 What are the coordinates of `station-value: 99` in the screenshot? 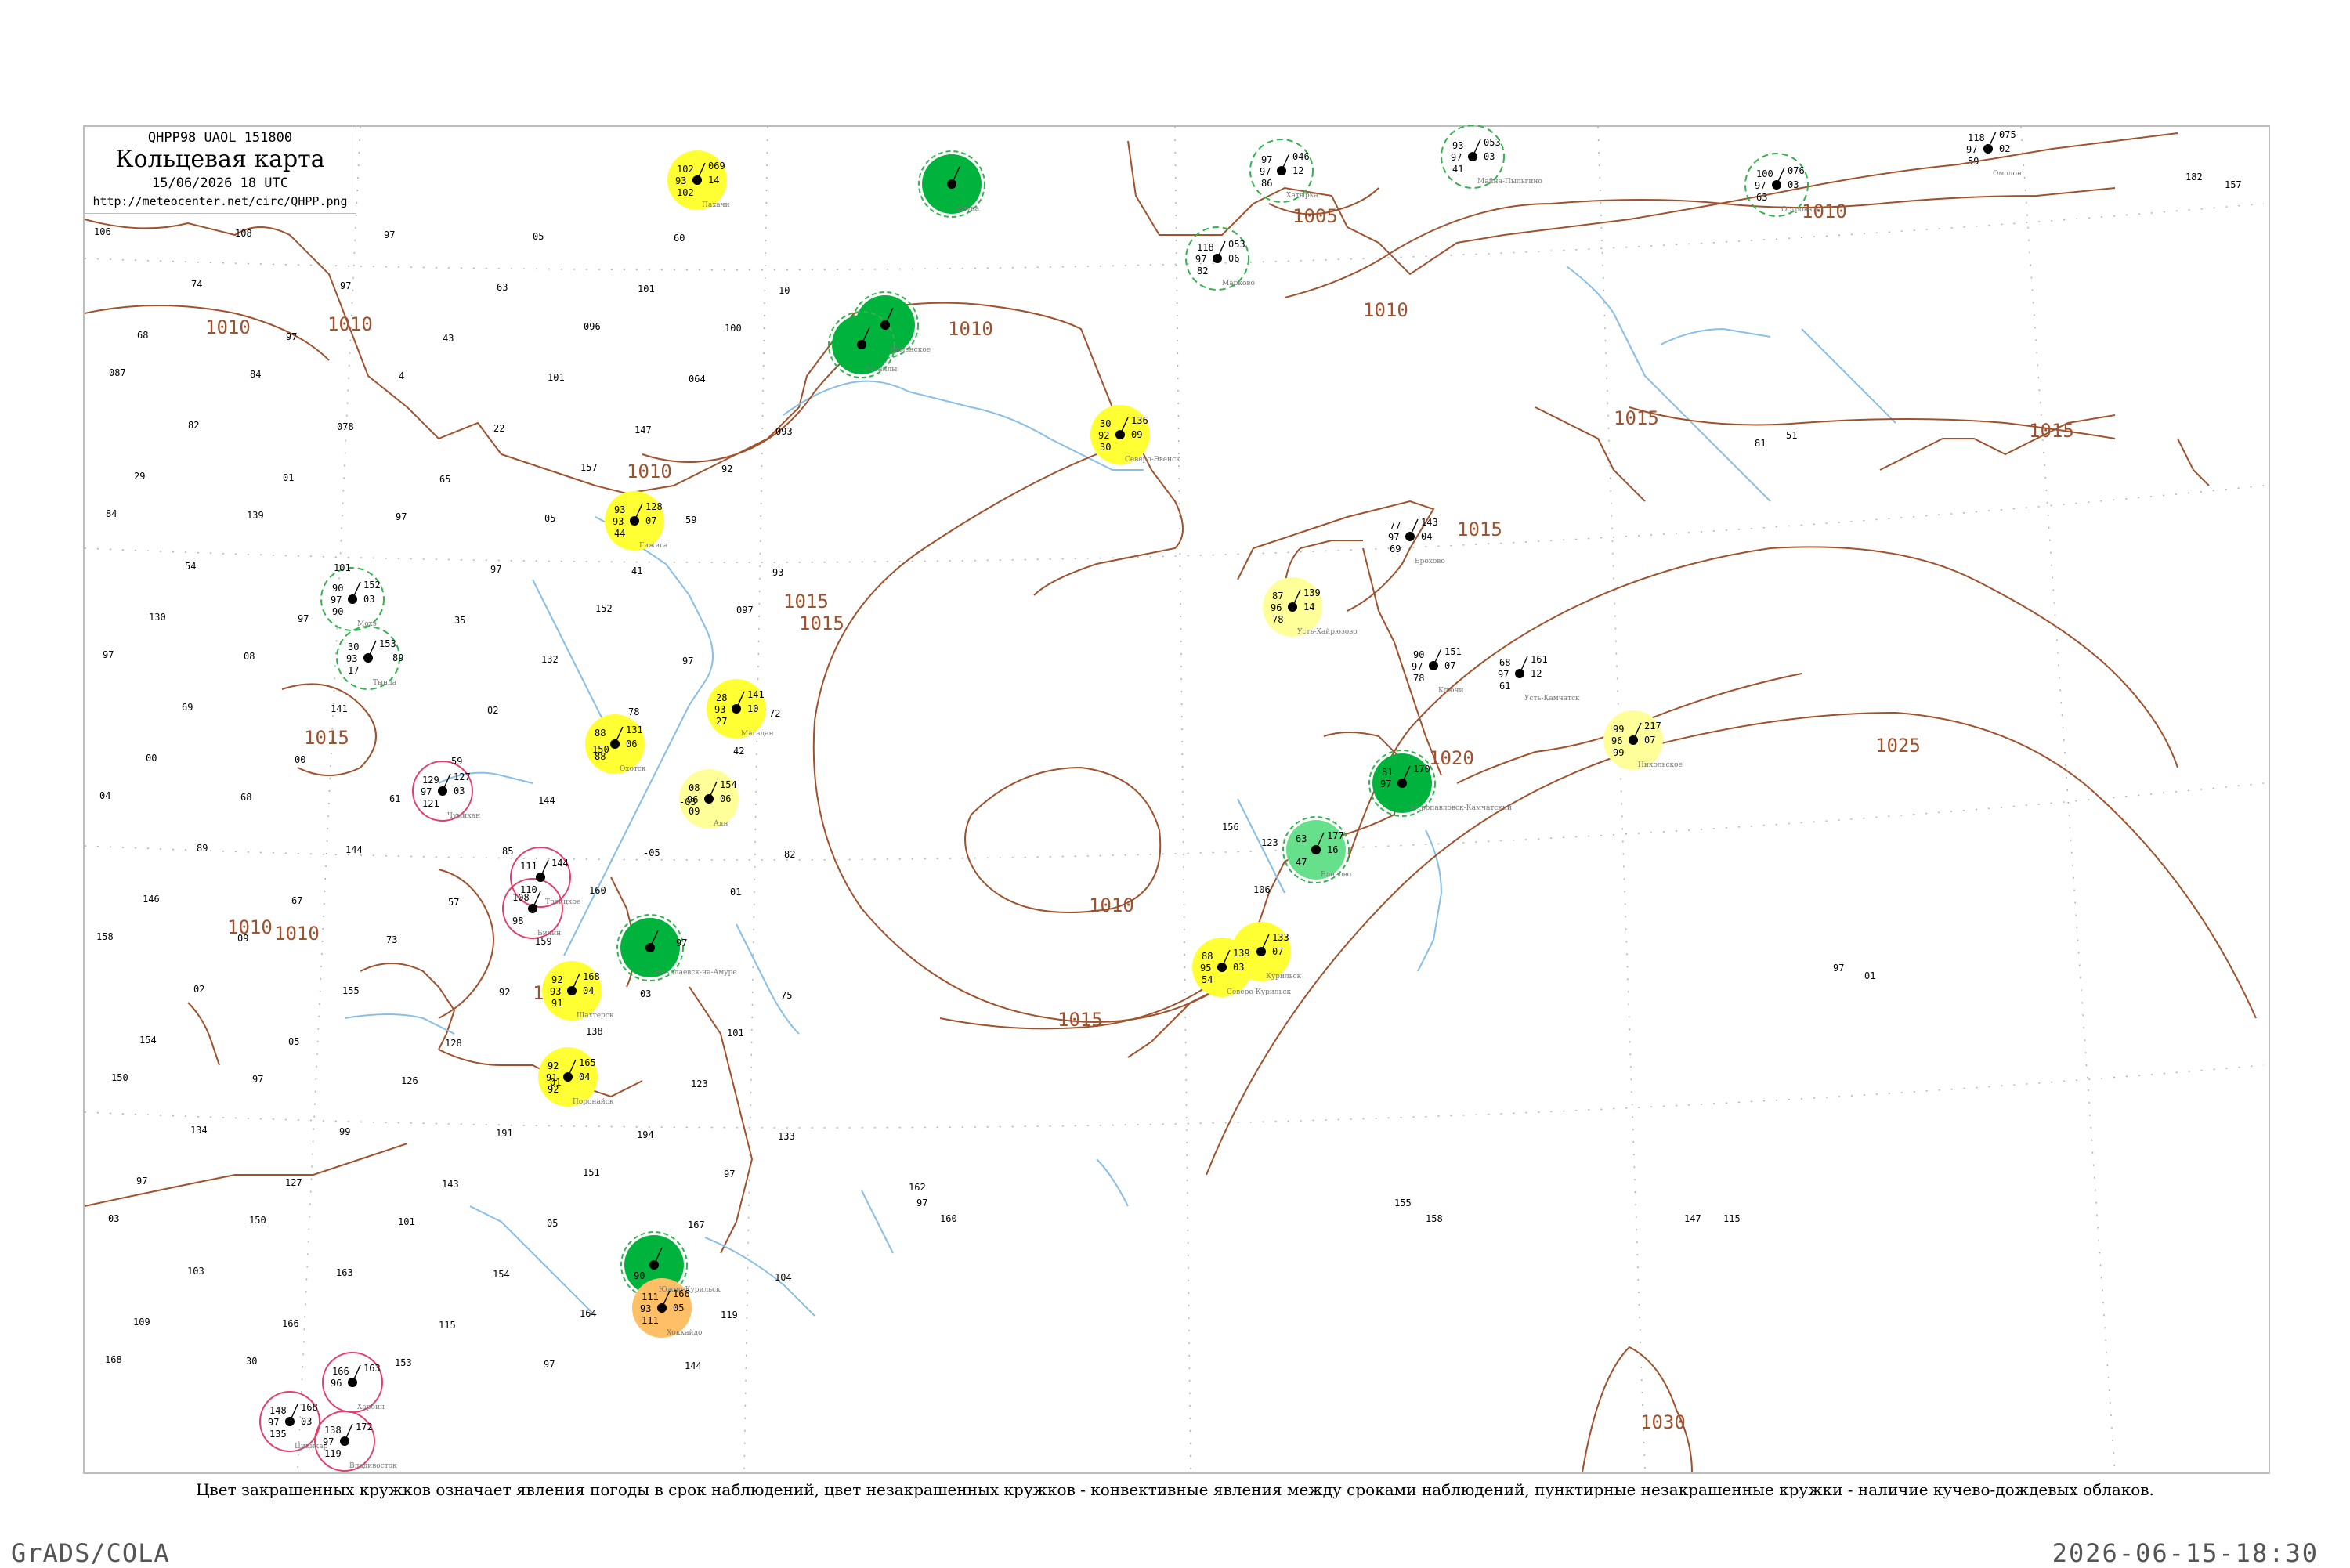 It's located at (1618, 752).